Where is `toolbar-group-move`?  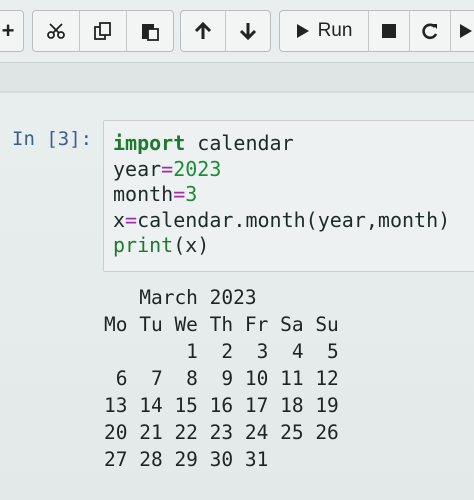 toolbar-group-move is located at coordinates (225, 31).